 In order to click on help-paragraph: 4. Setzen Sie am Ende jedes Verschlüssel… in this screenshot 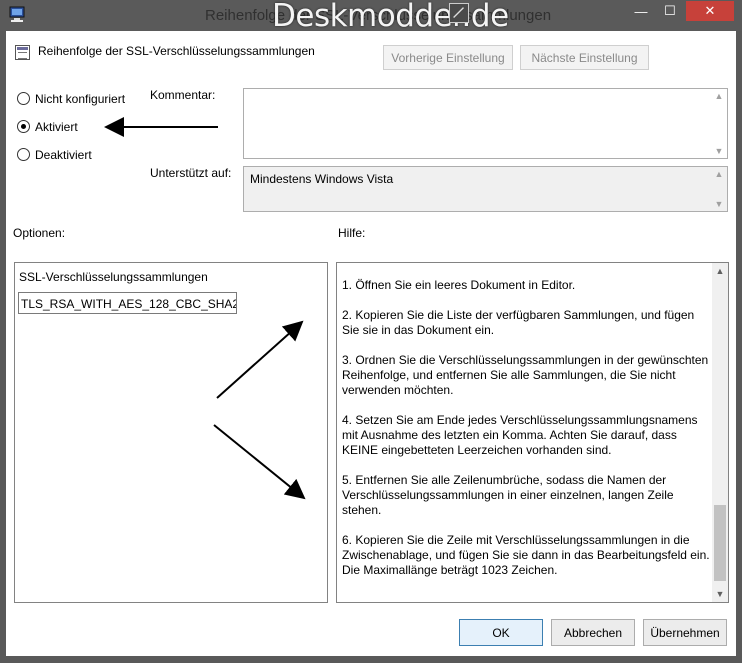, I will do `click(520, 435)`.